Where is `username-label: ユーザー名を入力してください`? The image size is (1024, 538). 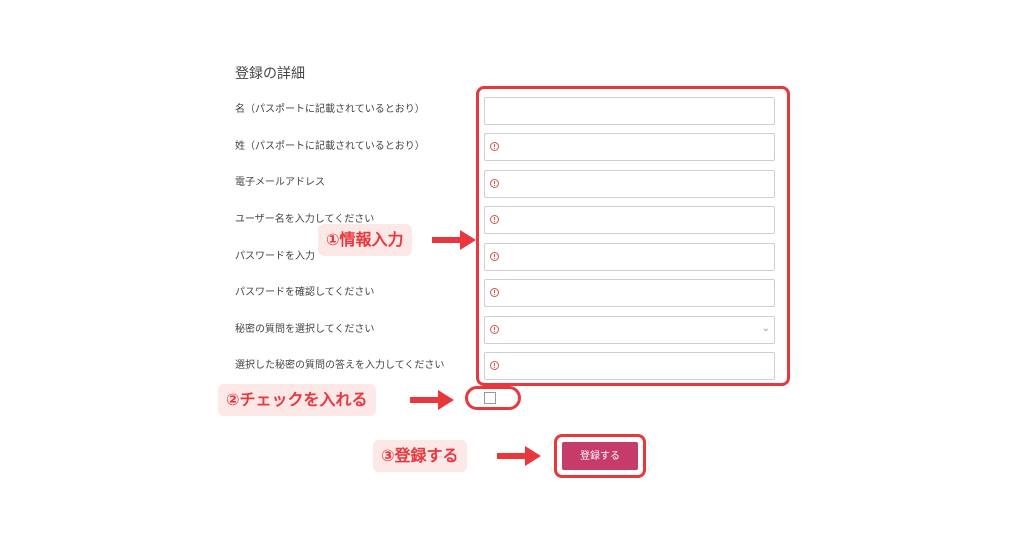 username-label: ユーザー名を入力してください is located at coordinates (305, 219).